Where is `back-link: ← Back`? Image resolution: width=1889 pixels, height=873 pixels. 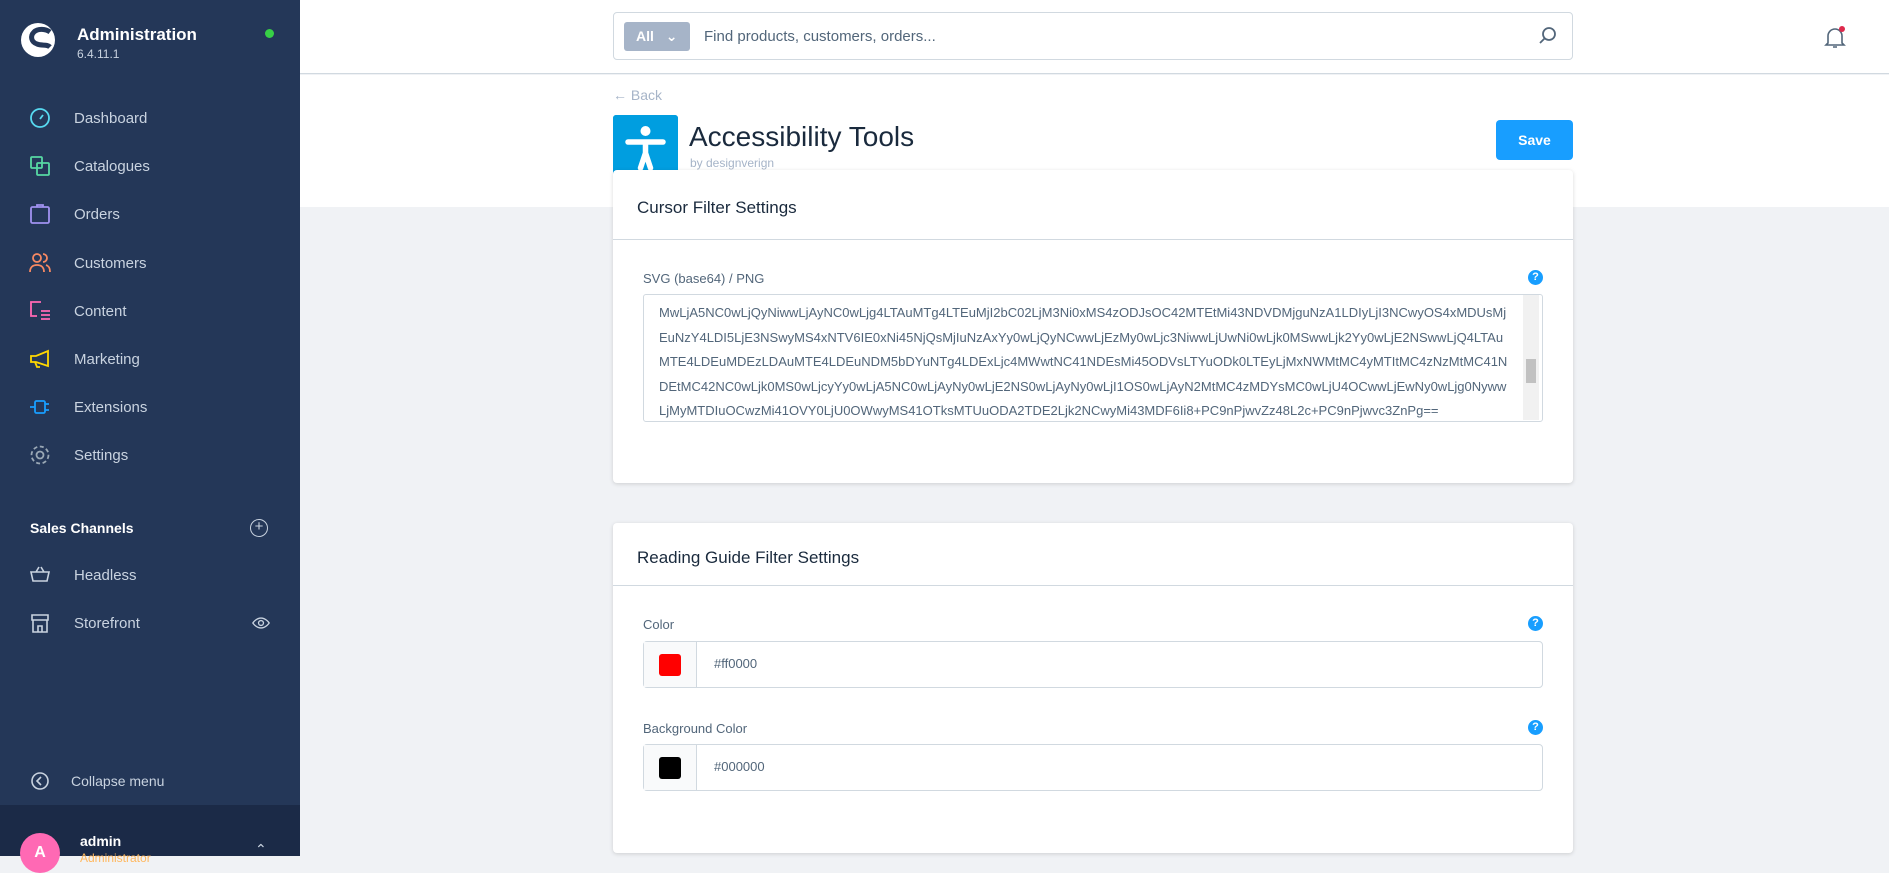
back-link: ← Back is located at coordinates (637, 95).